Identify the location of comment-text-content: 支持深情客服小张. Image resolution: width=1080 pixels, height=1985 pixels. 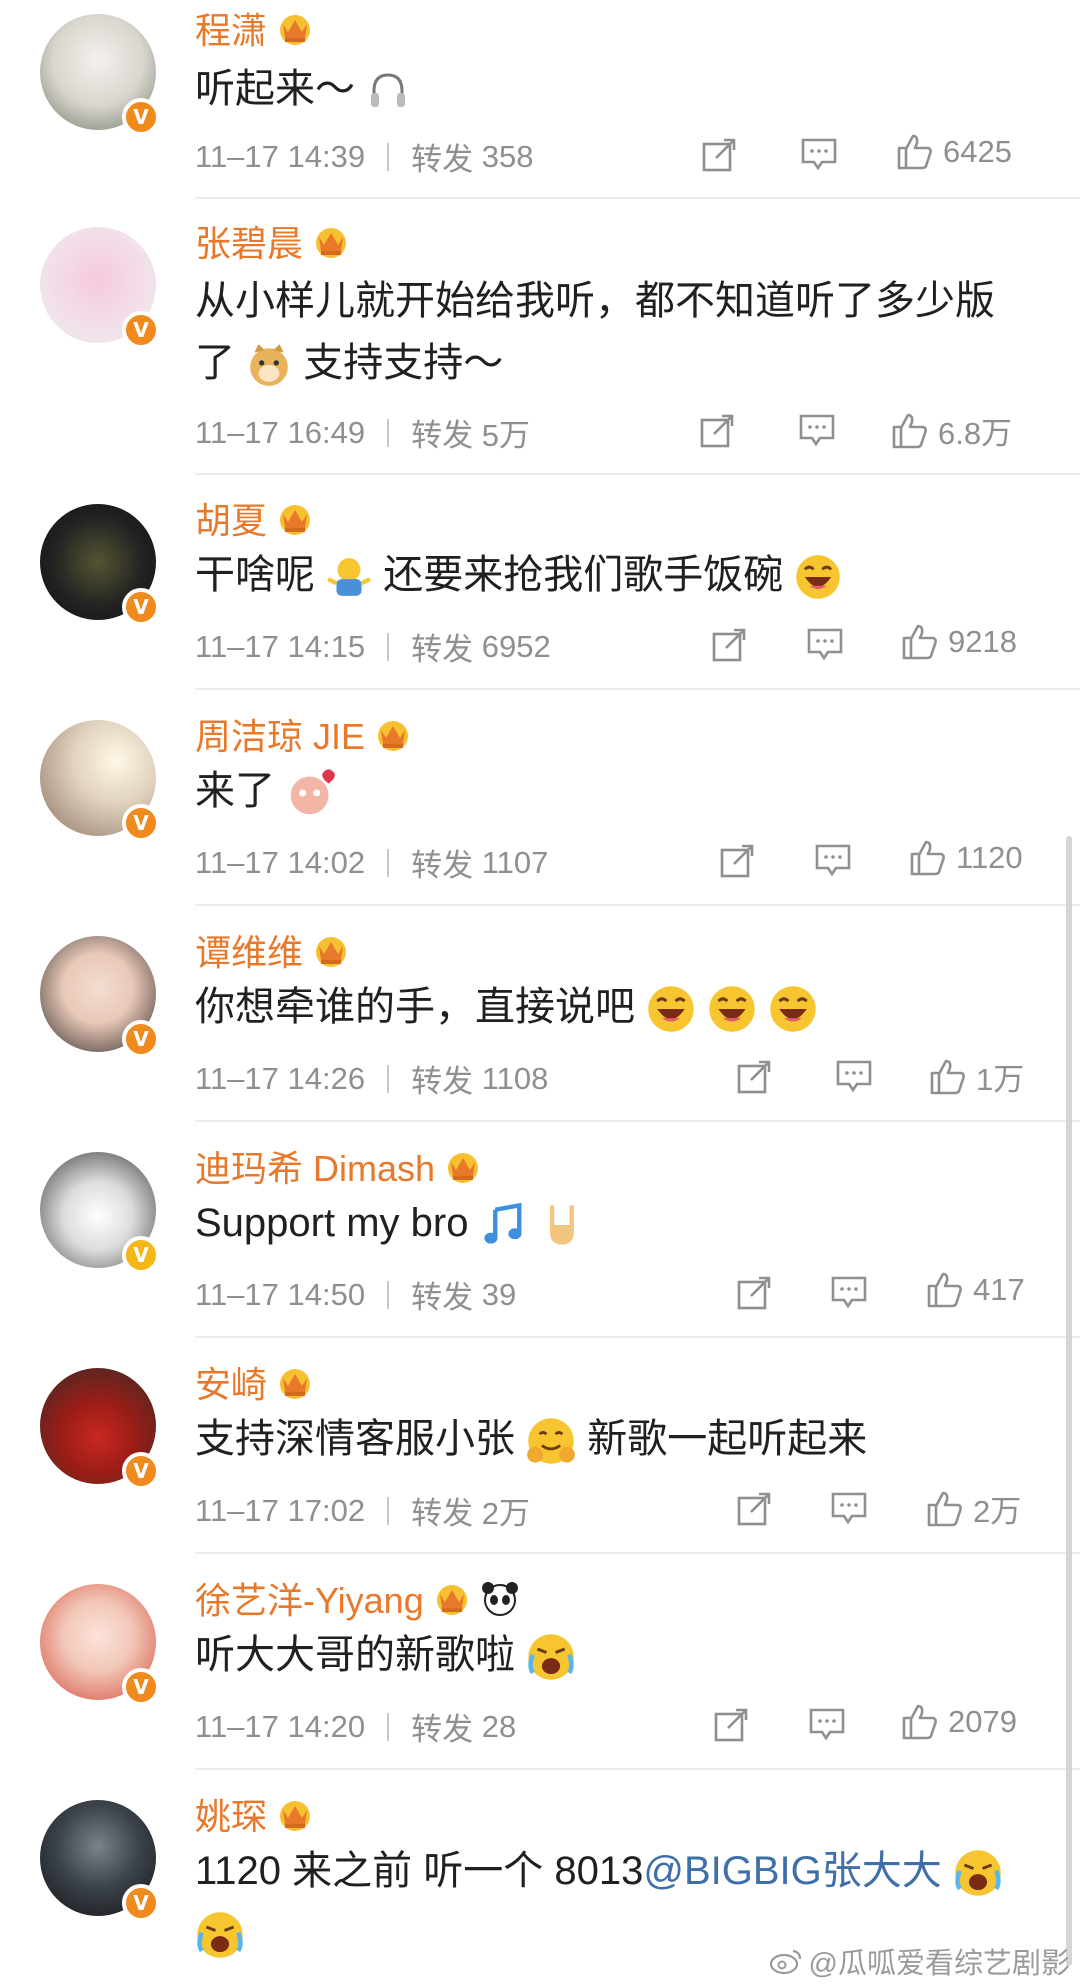
(355, 1439).